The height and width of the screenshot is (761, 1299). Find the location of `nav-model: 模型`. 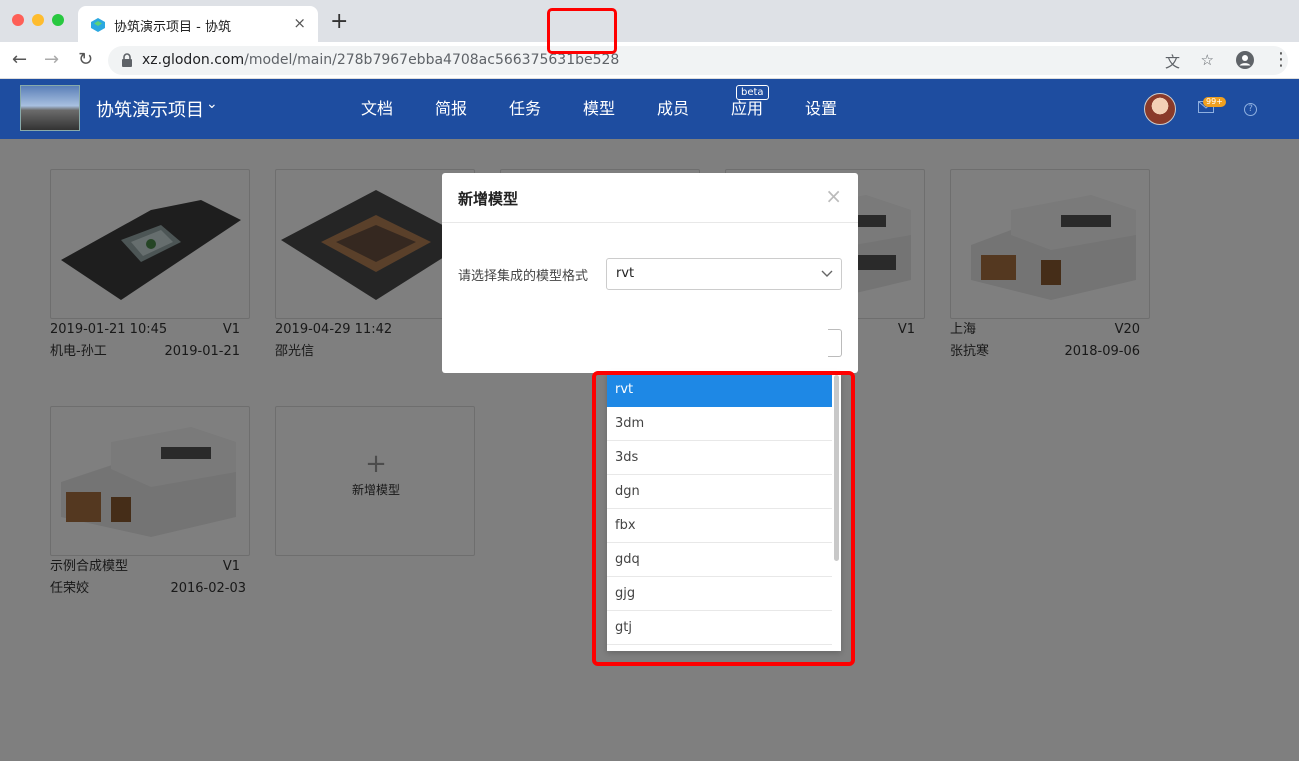

nav-model: 模型 is located at coordinates (599, 109).